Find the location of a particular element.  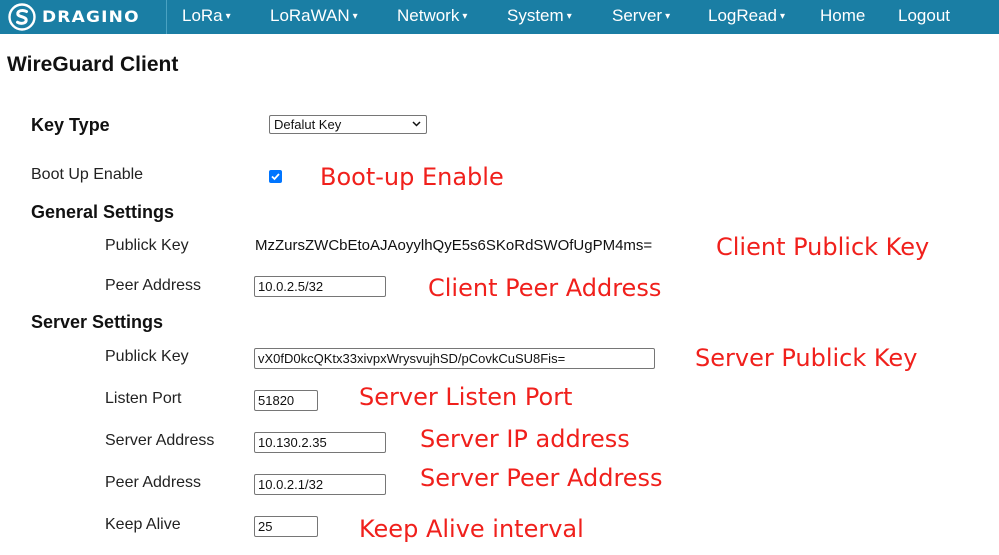

chevron-down-icon is located at coordinates (416, 124).